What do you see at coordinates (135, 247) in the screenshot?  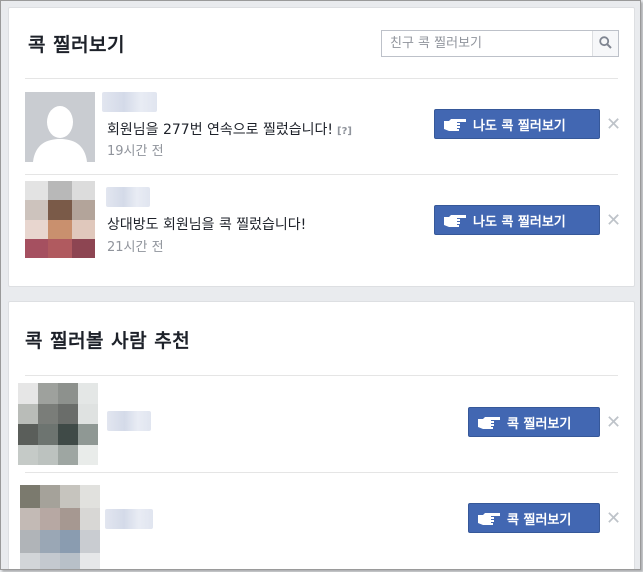 I see `poke-timestamp: 21시간 전` at bounding box center [135, 247].